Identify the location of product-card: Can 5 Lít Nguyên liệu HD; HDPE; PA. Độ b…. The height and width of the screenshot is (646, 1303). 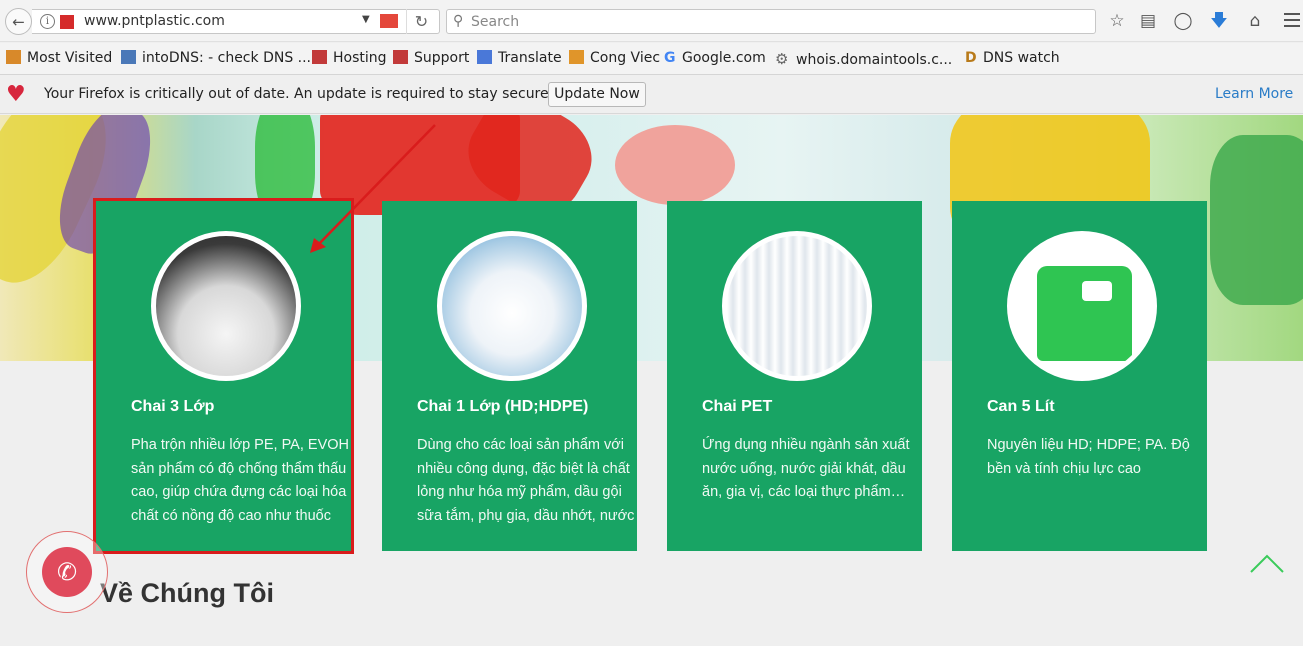
(1079, 376).